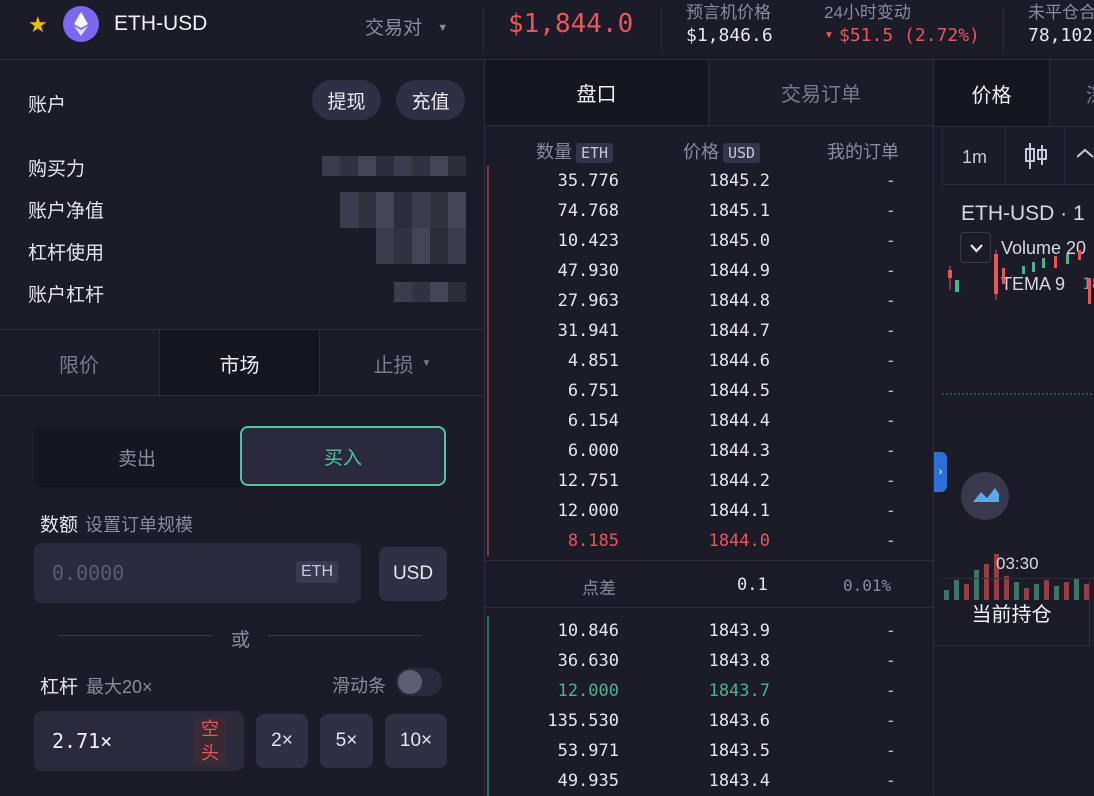 The image size is (1094, 796). I want to click on market-name: ETH-USD, so click(160, 24).